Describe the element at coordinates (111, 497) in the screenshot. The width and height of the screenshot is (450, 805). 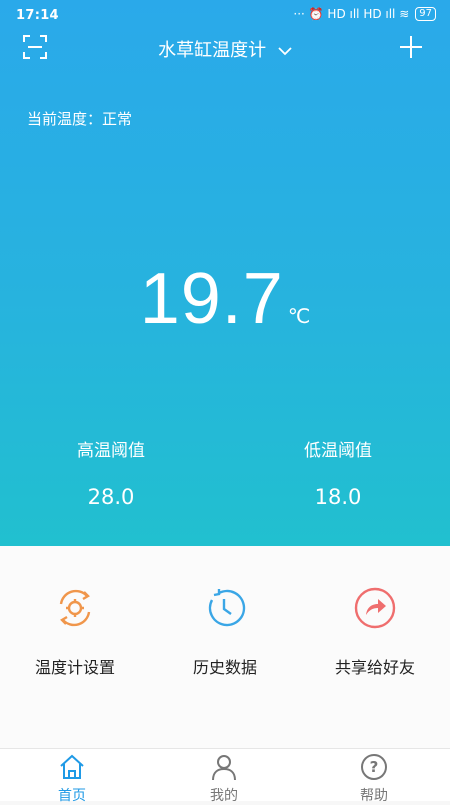
I see `high-threshold-value: 28.0` at that location.